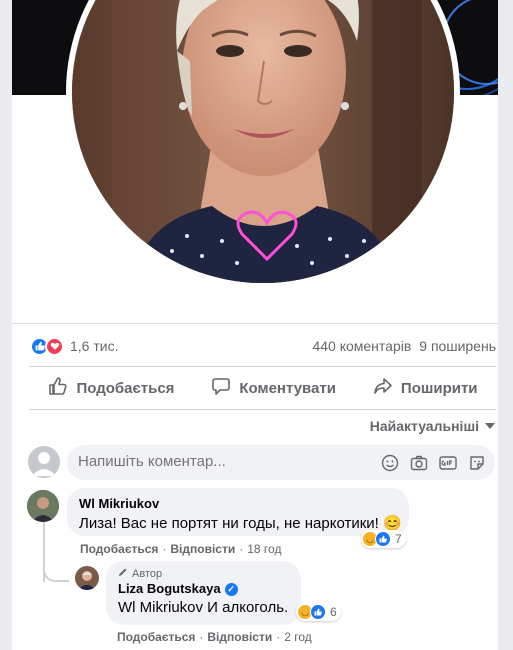 This screenshot has width=513, height=650. What do you see at coordinates (56, 571) in the screenshot?
I see `thread-line` at bounding box center [56, 571].